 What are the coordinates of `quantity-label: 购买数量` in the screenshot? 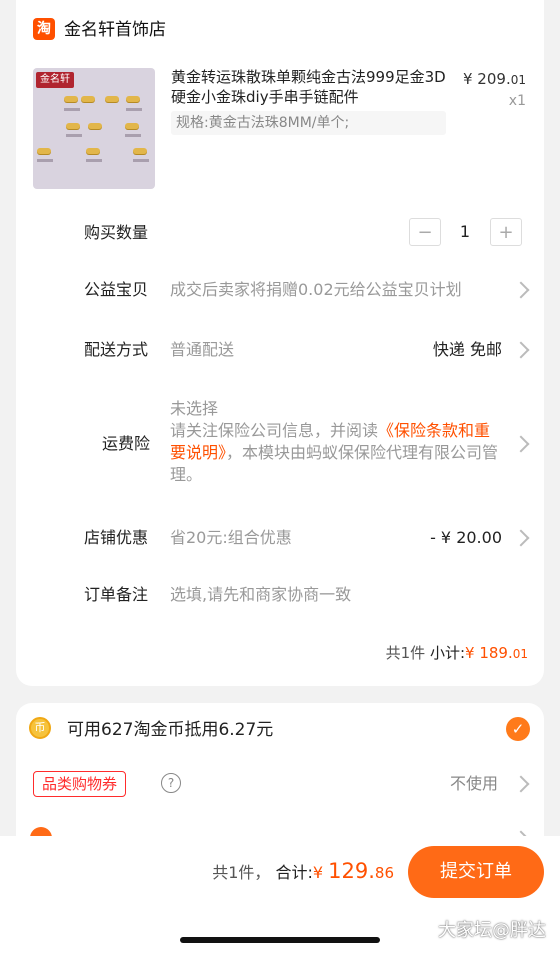 It's located at (116, 232).